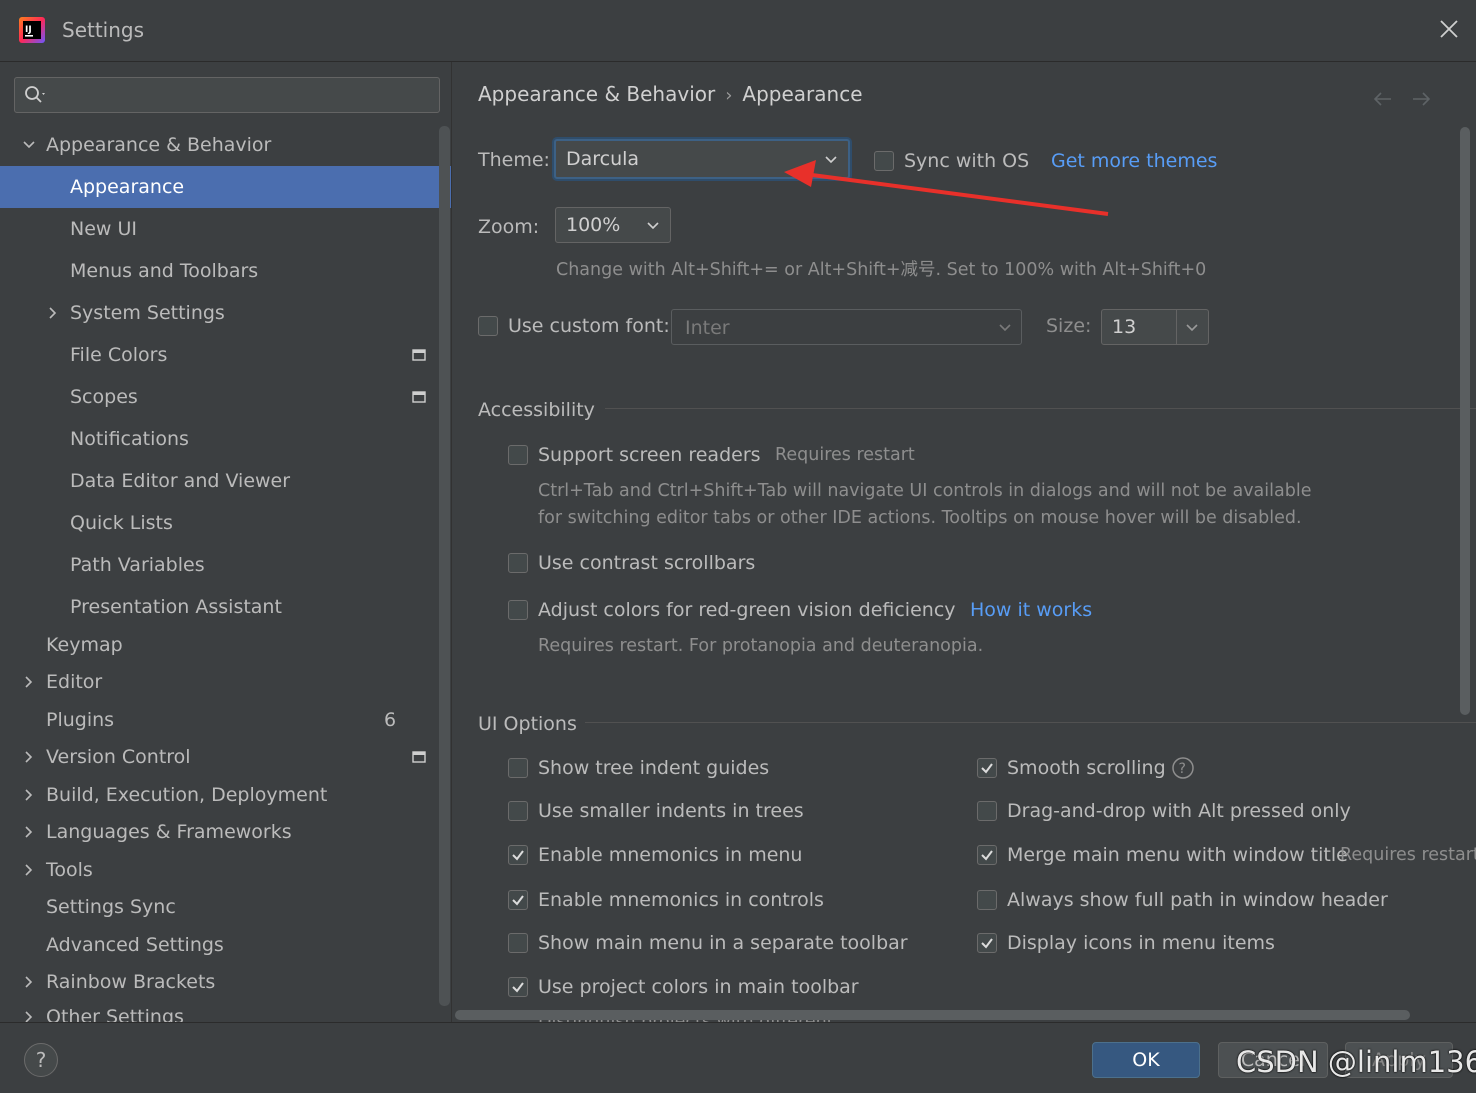  Describe the element at coordinates (1382, 99) in the screenshot. I see `back-arrow-icon` at that location.